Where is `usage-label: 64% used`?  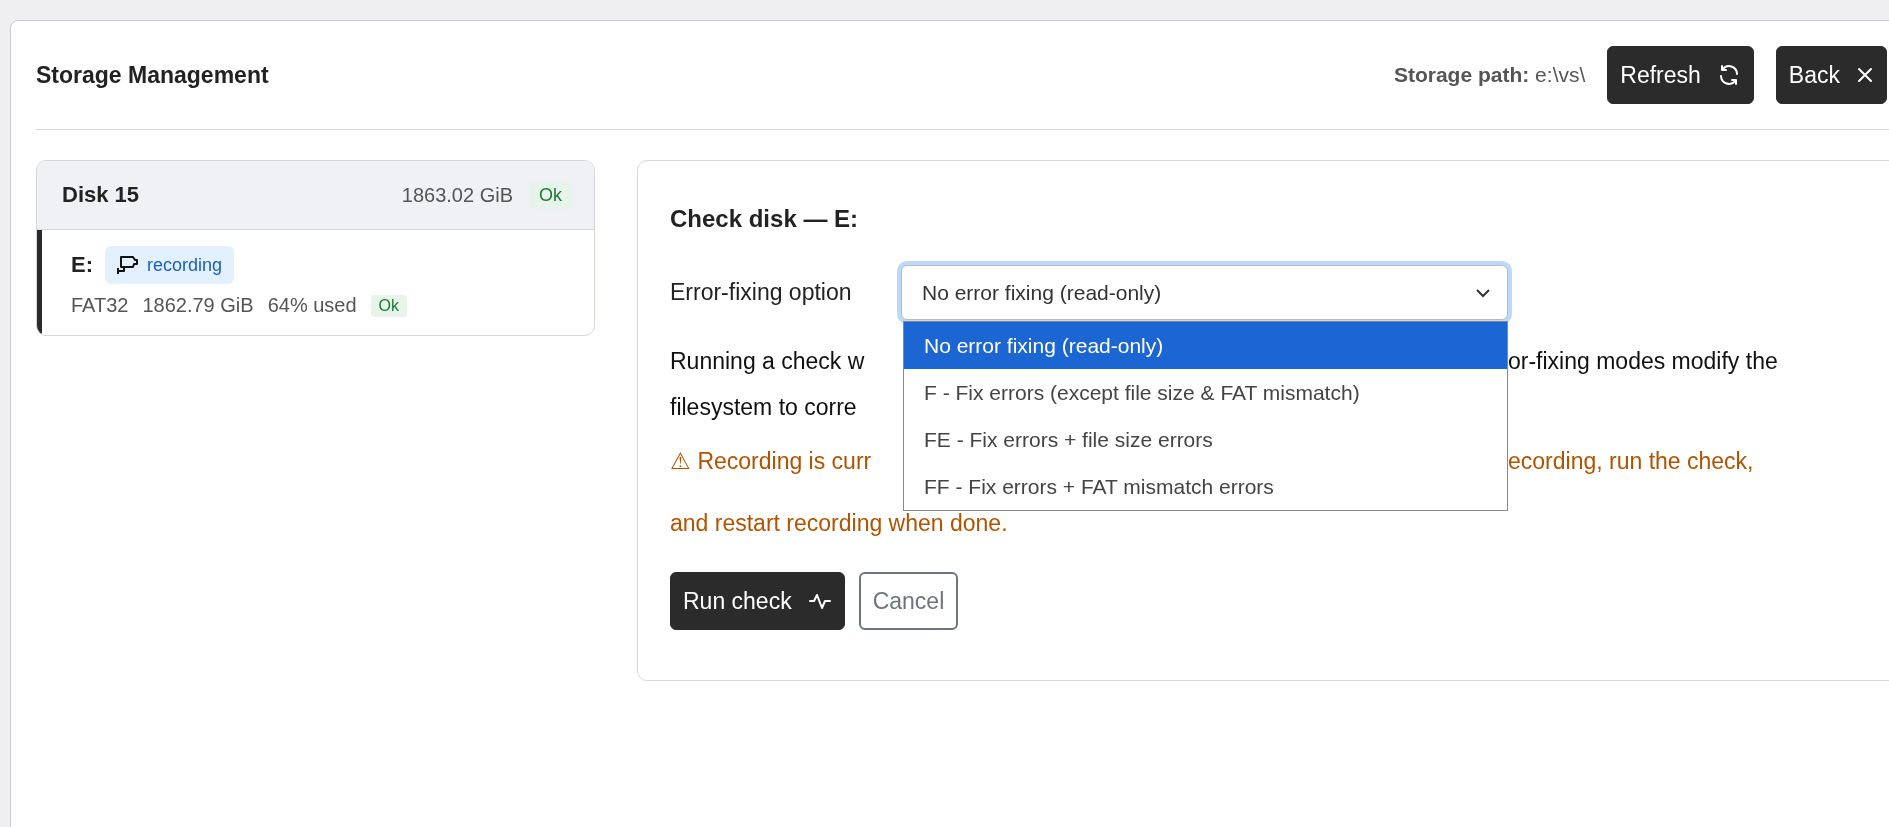
usage-label: 64% used is located at coordinates (312, 305).